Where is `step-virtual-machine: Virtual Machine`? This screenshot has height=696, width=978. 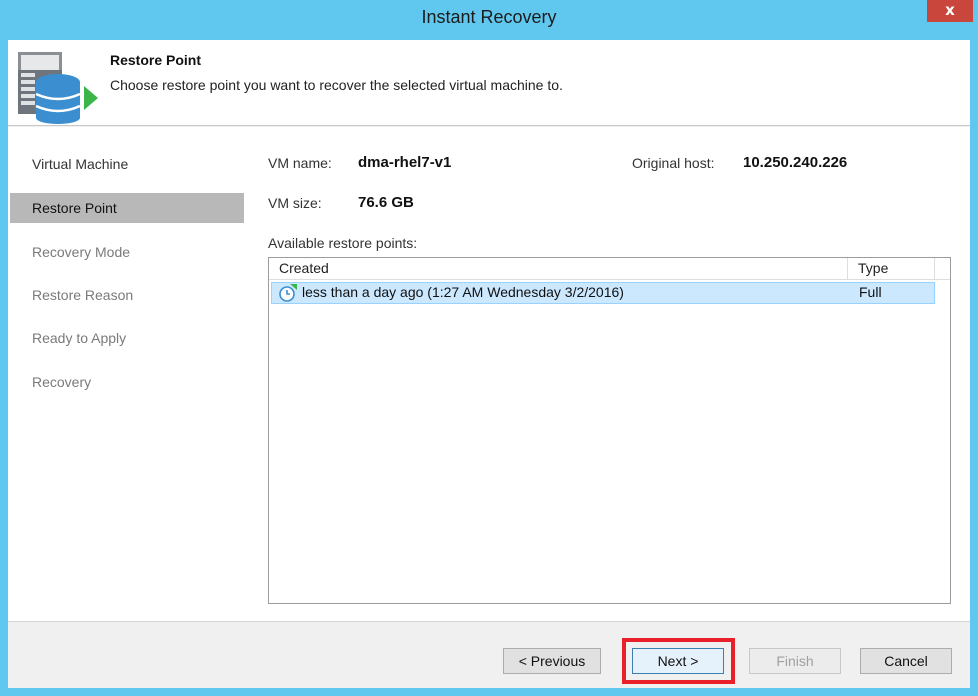 step-virtual-machine: Virtual Machine is located at coordinates (127, 164).